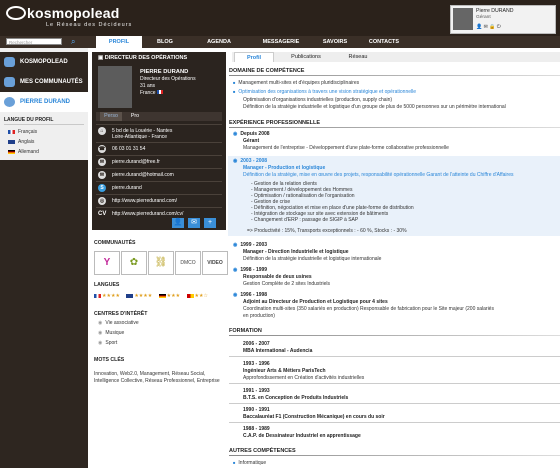  What do you see at coordinates (259, 316) in the screenshot?
I see `exp-desc: en production)` at bounding box center [259, 316].